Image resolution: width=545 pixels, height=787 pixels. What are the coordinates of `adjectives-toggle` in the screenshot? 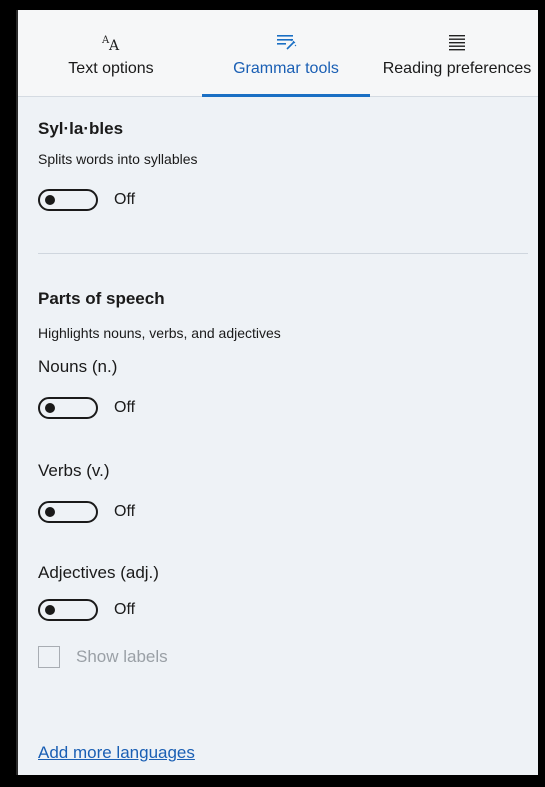 It's located at (68, 610).